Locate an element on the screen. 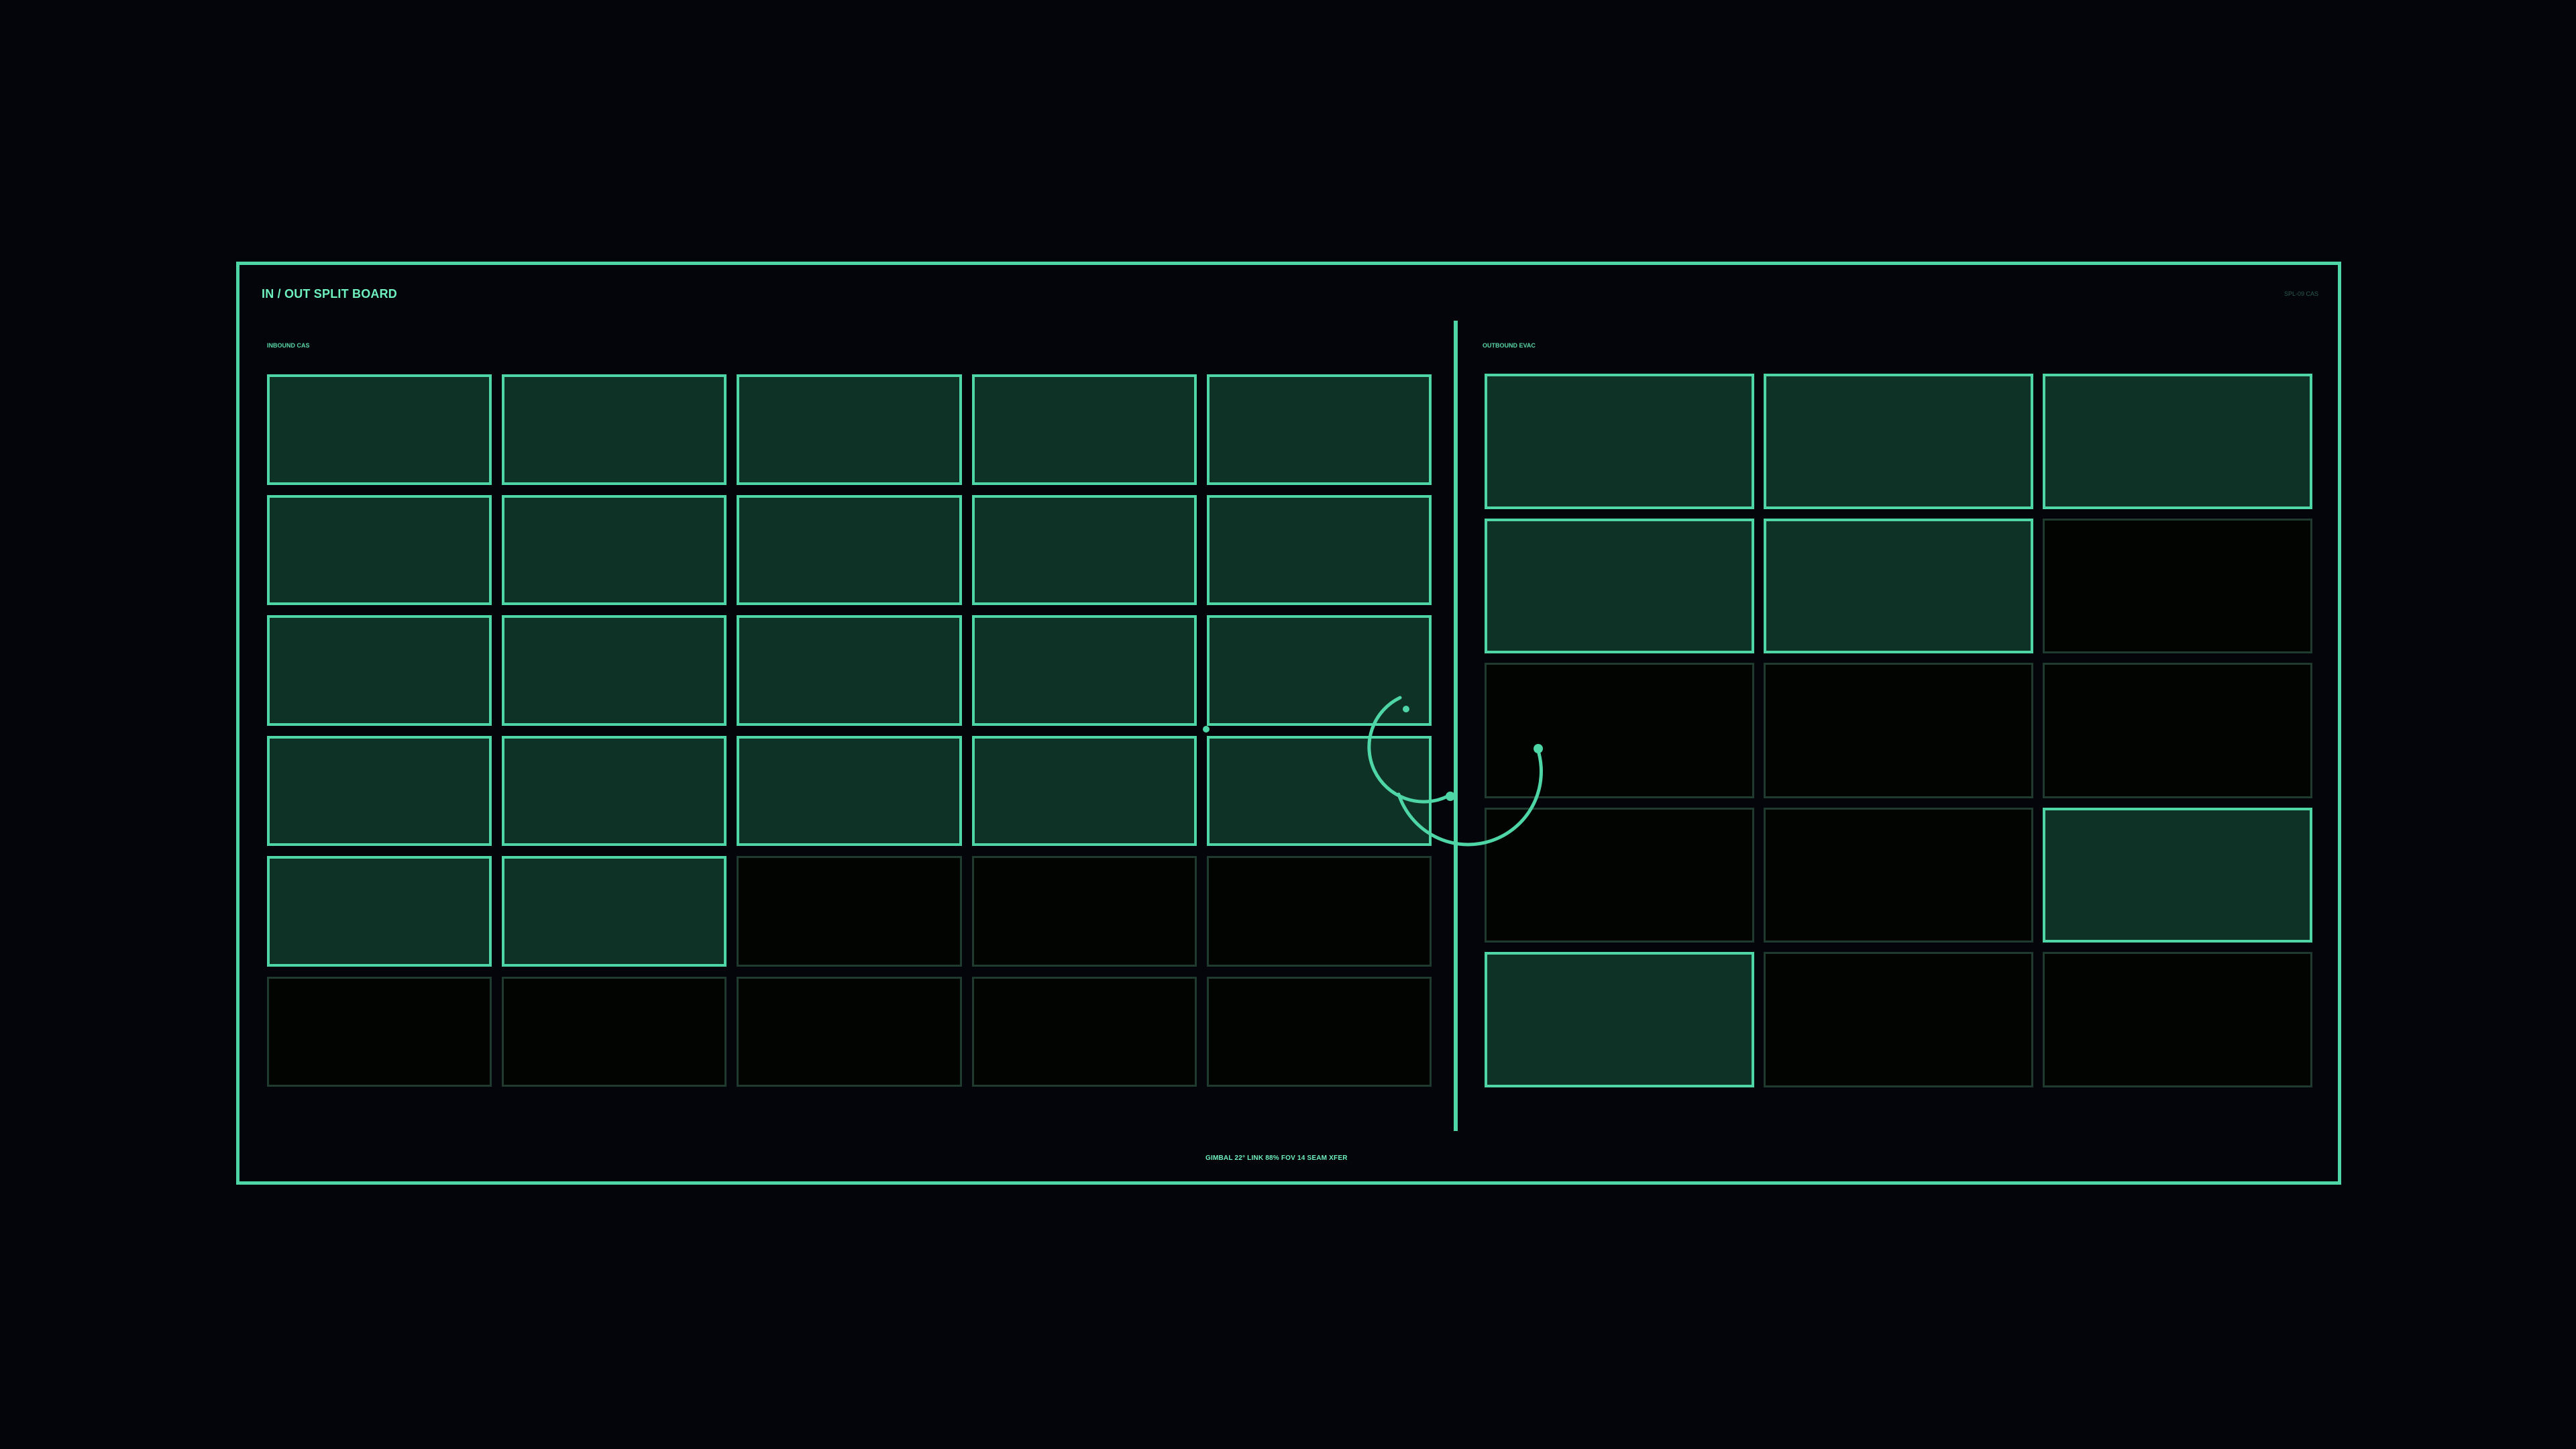  split-divider is located at coordinates (1456, 726).